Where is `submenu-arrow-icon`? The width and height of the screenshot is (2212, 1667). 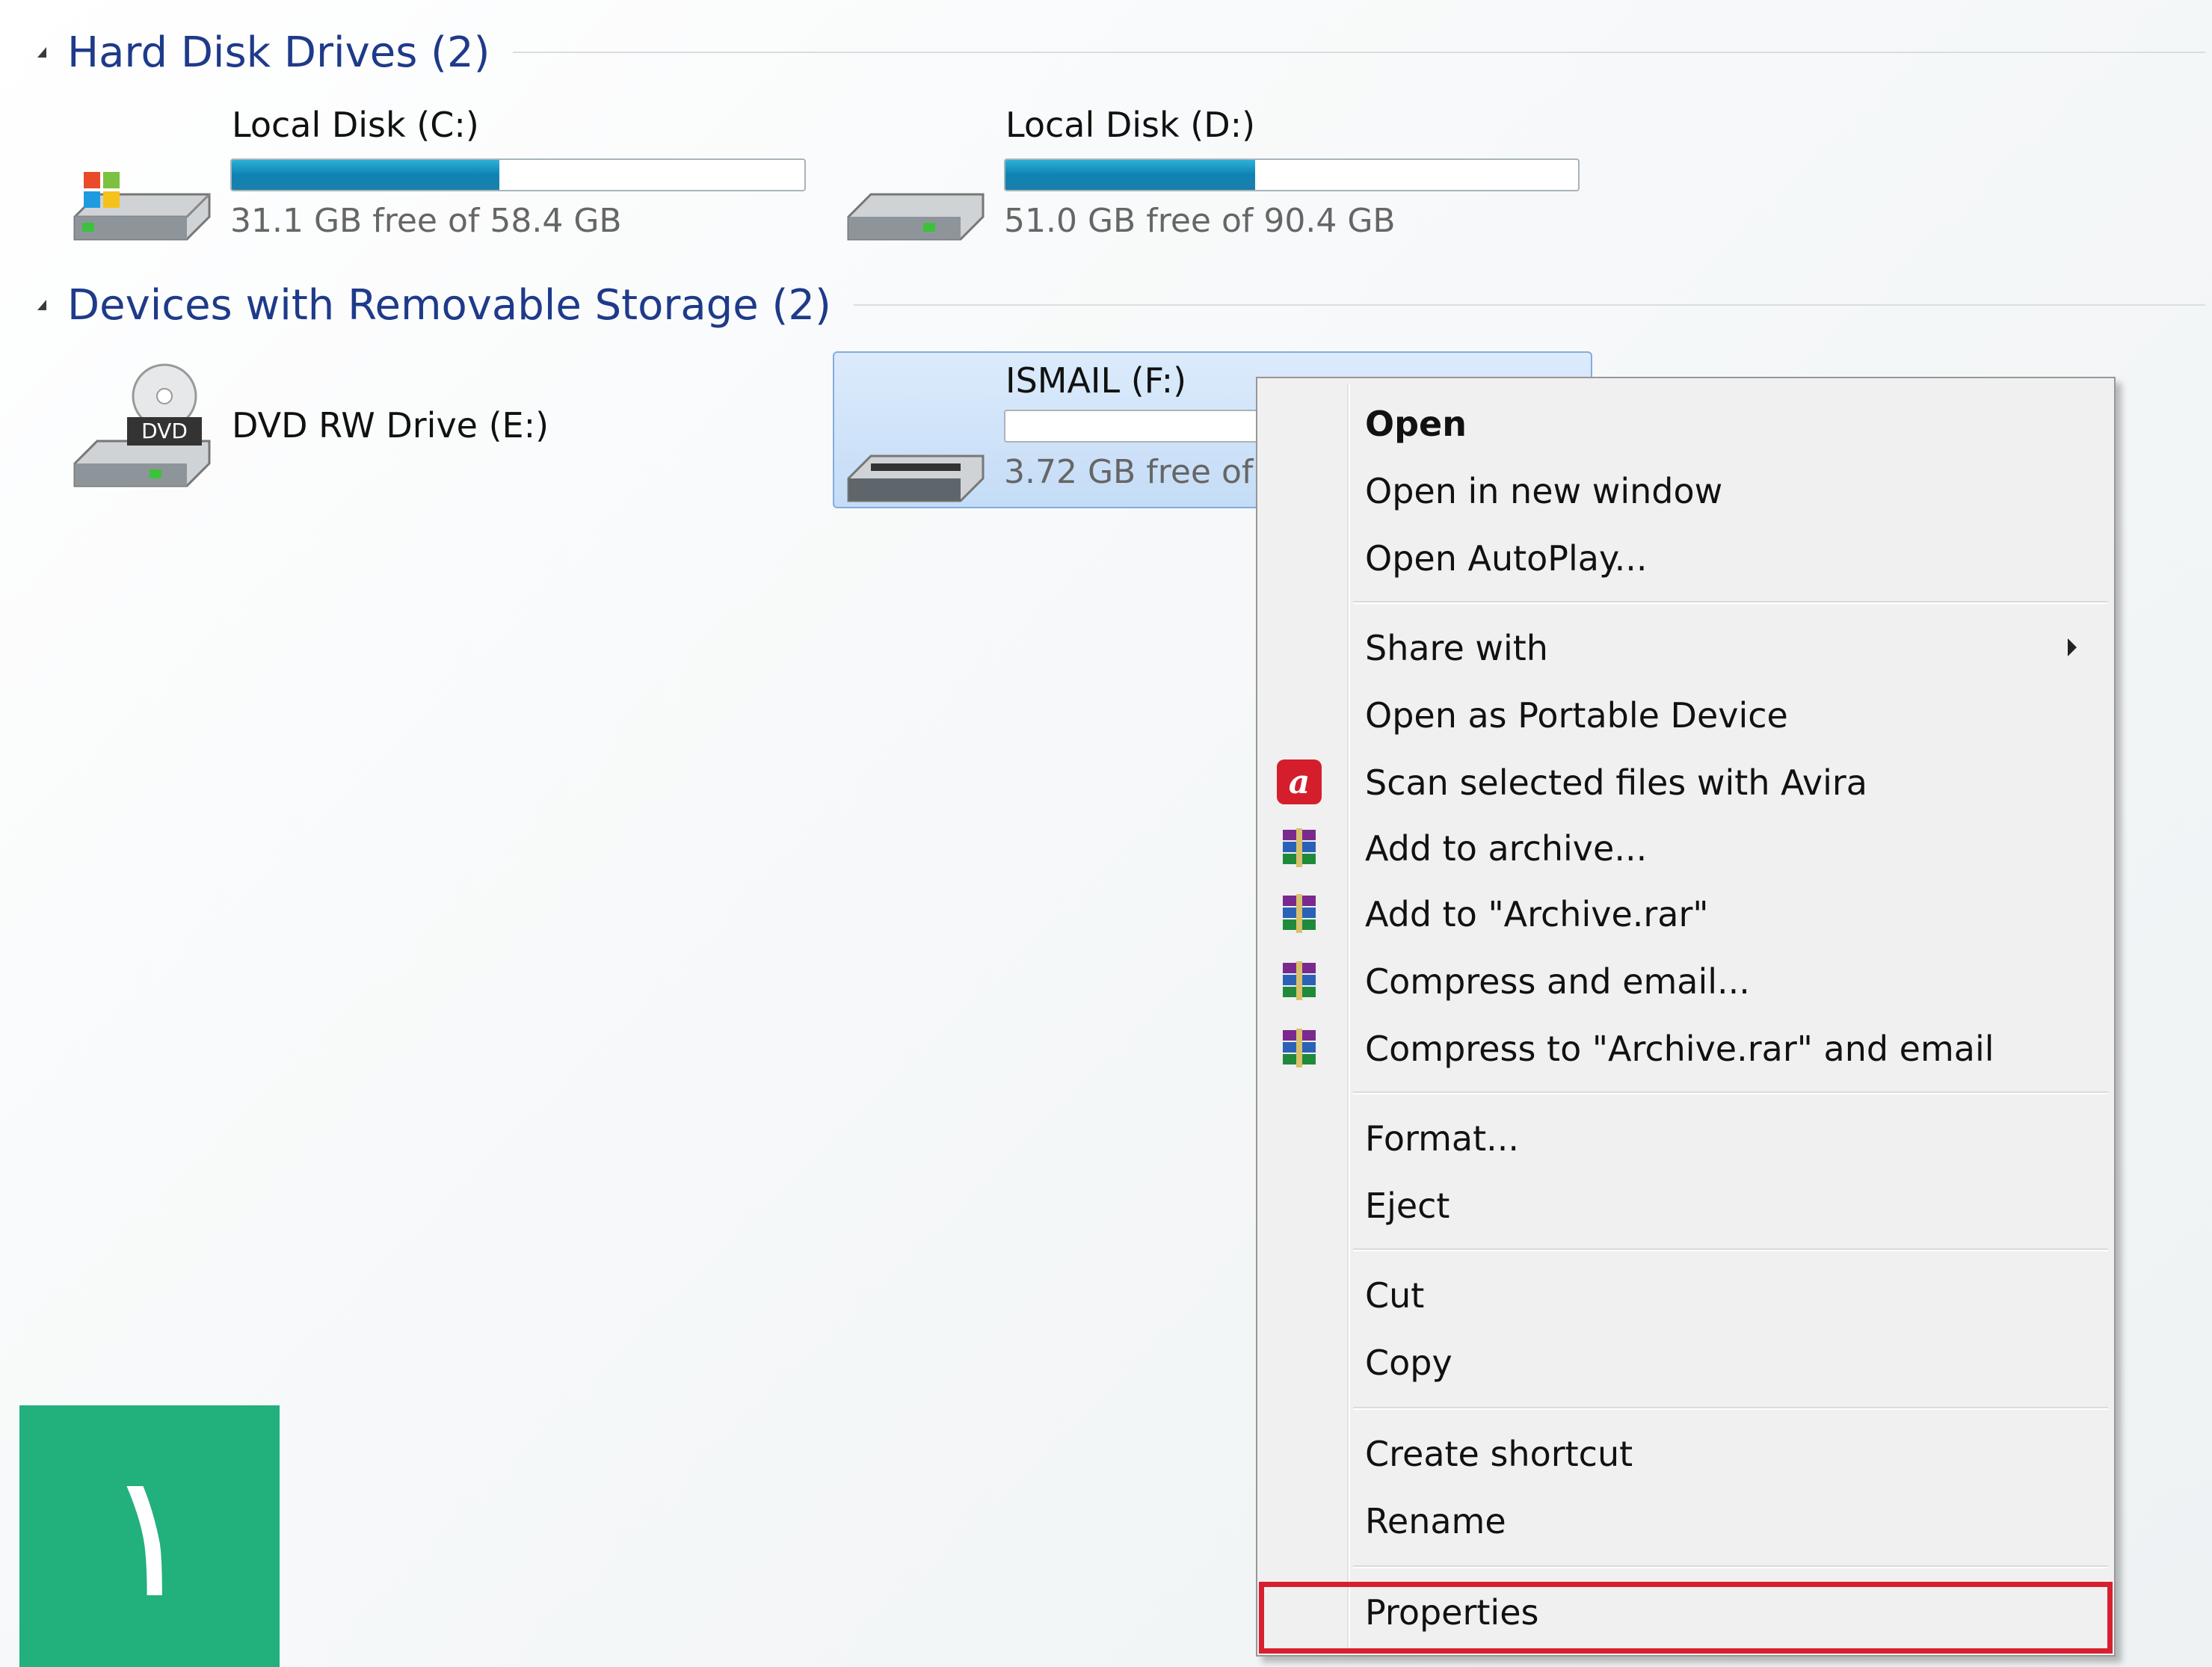 submenu-arrow-icon is located at coordinates (2072, 647).